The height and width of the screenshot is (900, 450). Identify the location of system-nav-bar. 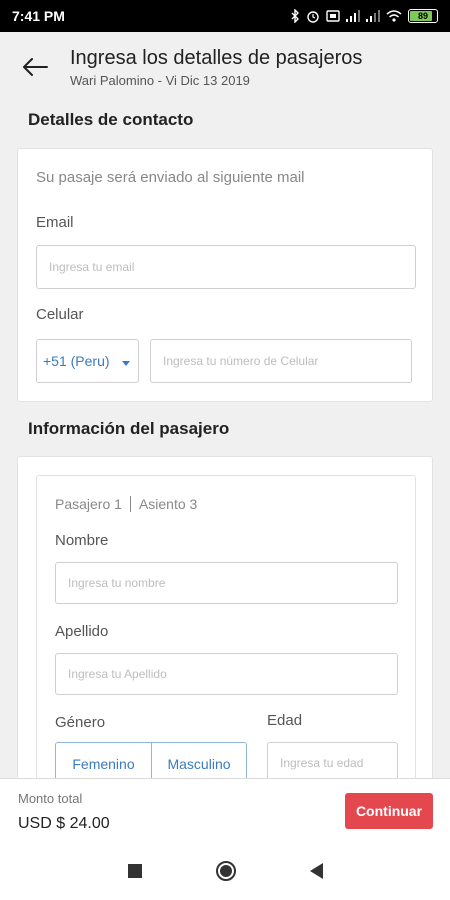
(225, 871).